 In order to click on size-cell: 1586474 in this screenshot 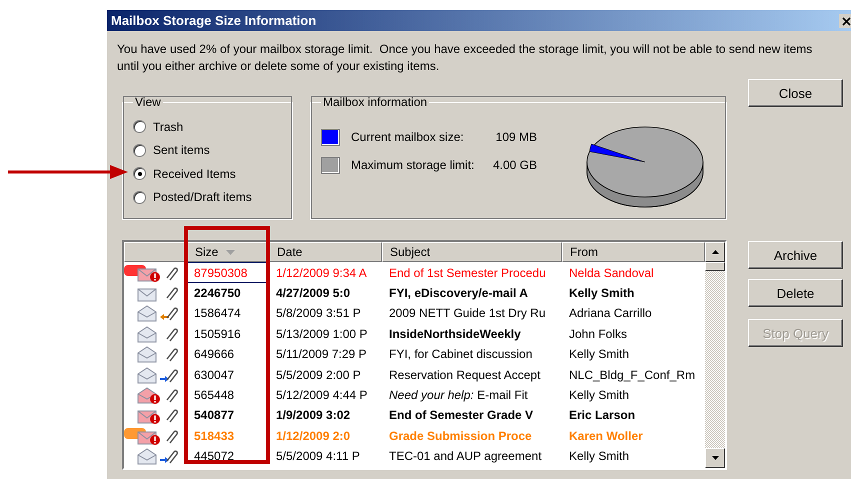, I will do `click(228, 313)`.